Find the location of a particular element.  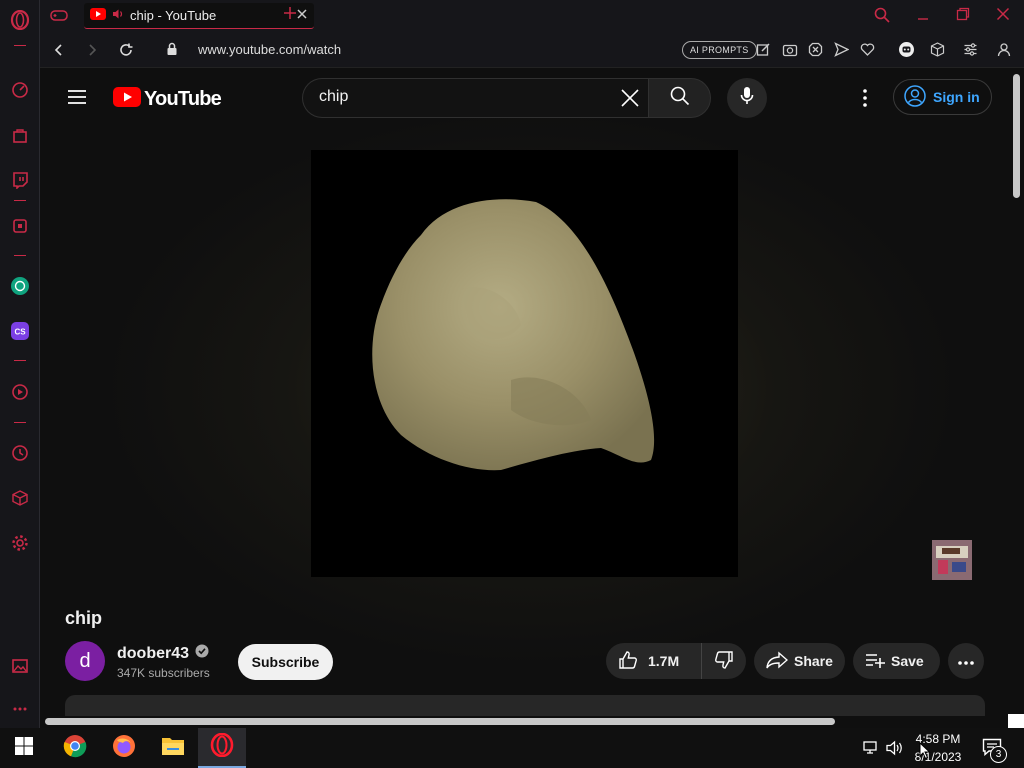

bookmark-heart-icon is located at coordinates (867, 52).